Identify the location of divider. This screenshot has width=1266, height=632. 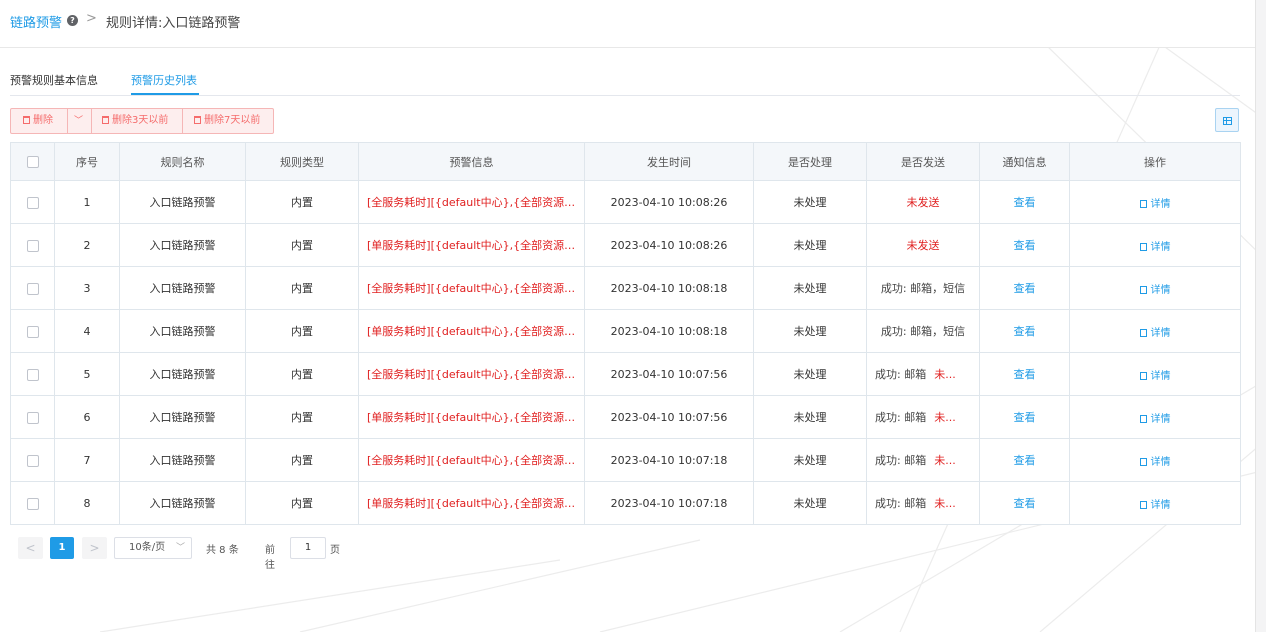
(67, 121).